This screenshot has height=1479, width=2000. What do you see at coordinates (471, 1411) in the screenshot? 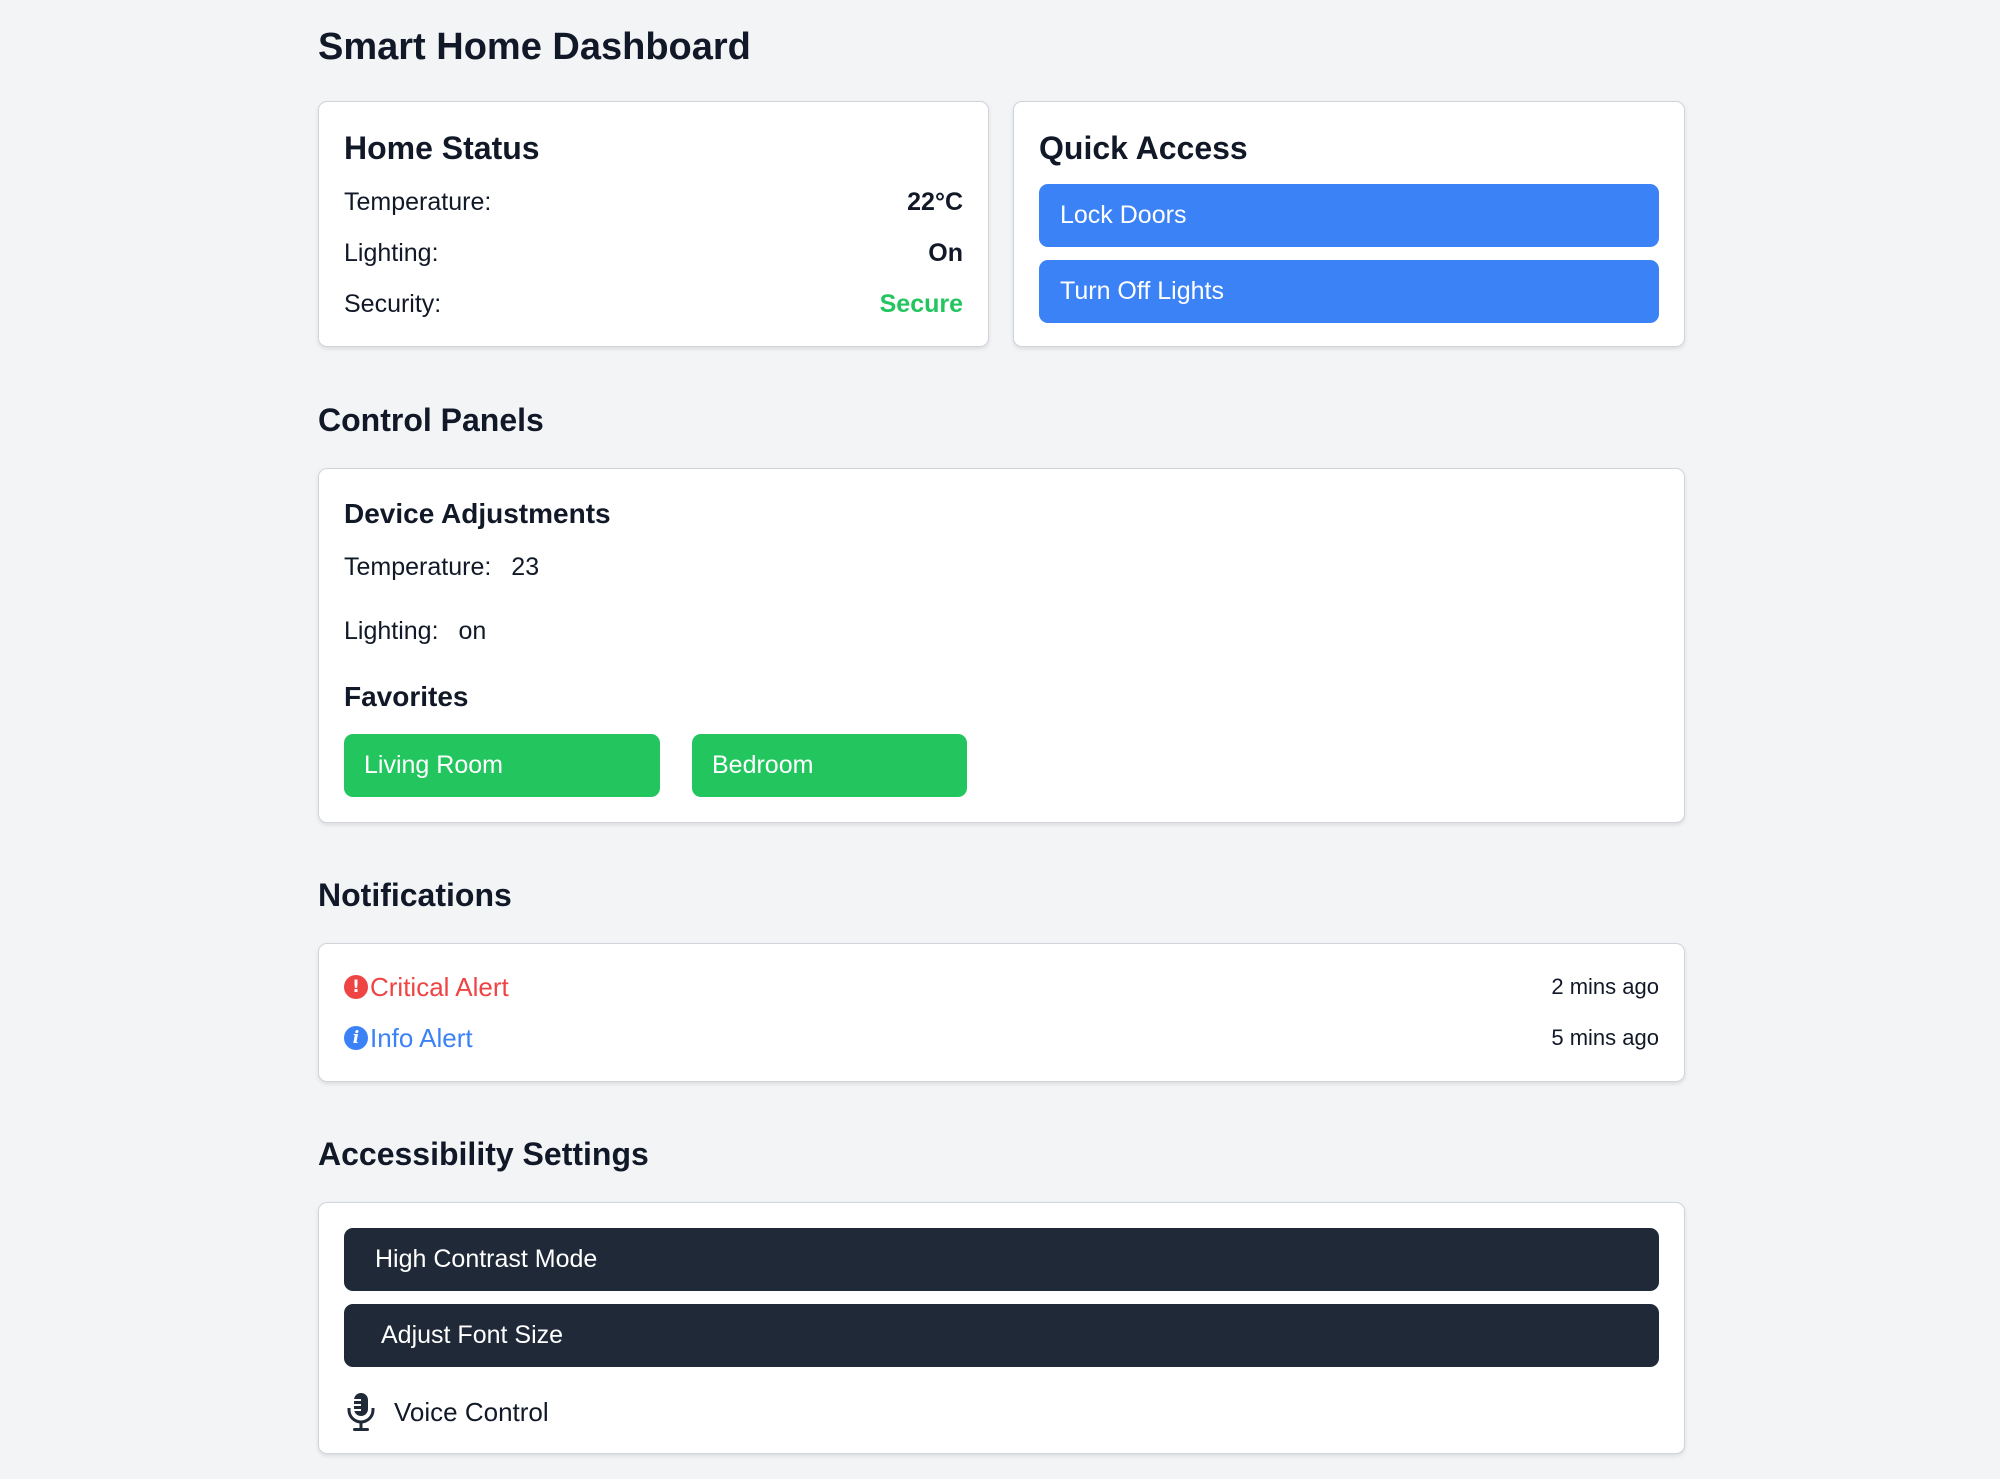
I see `voice-control-label: Voice Control` at bounding box center [471, 1411].